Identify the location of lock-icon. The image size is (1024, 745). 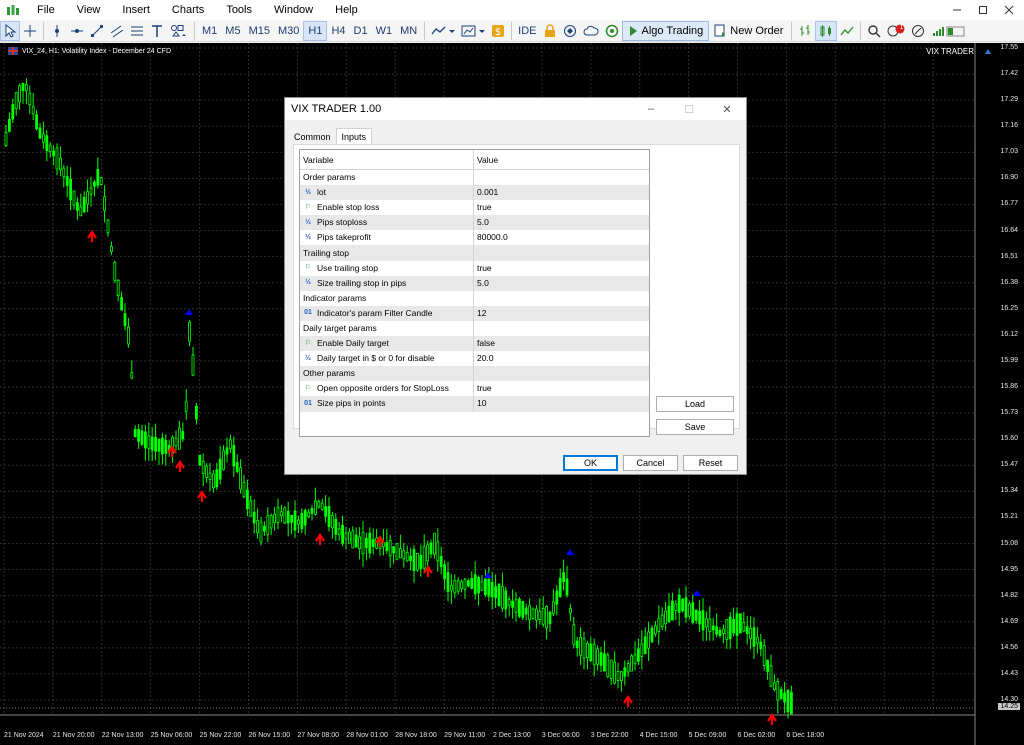
(550, 31).